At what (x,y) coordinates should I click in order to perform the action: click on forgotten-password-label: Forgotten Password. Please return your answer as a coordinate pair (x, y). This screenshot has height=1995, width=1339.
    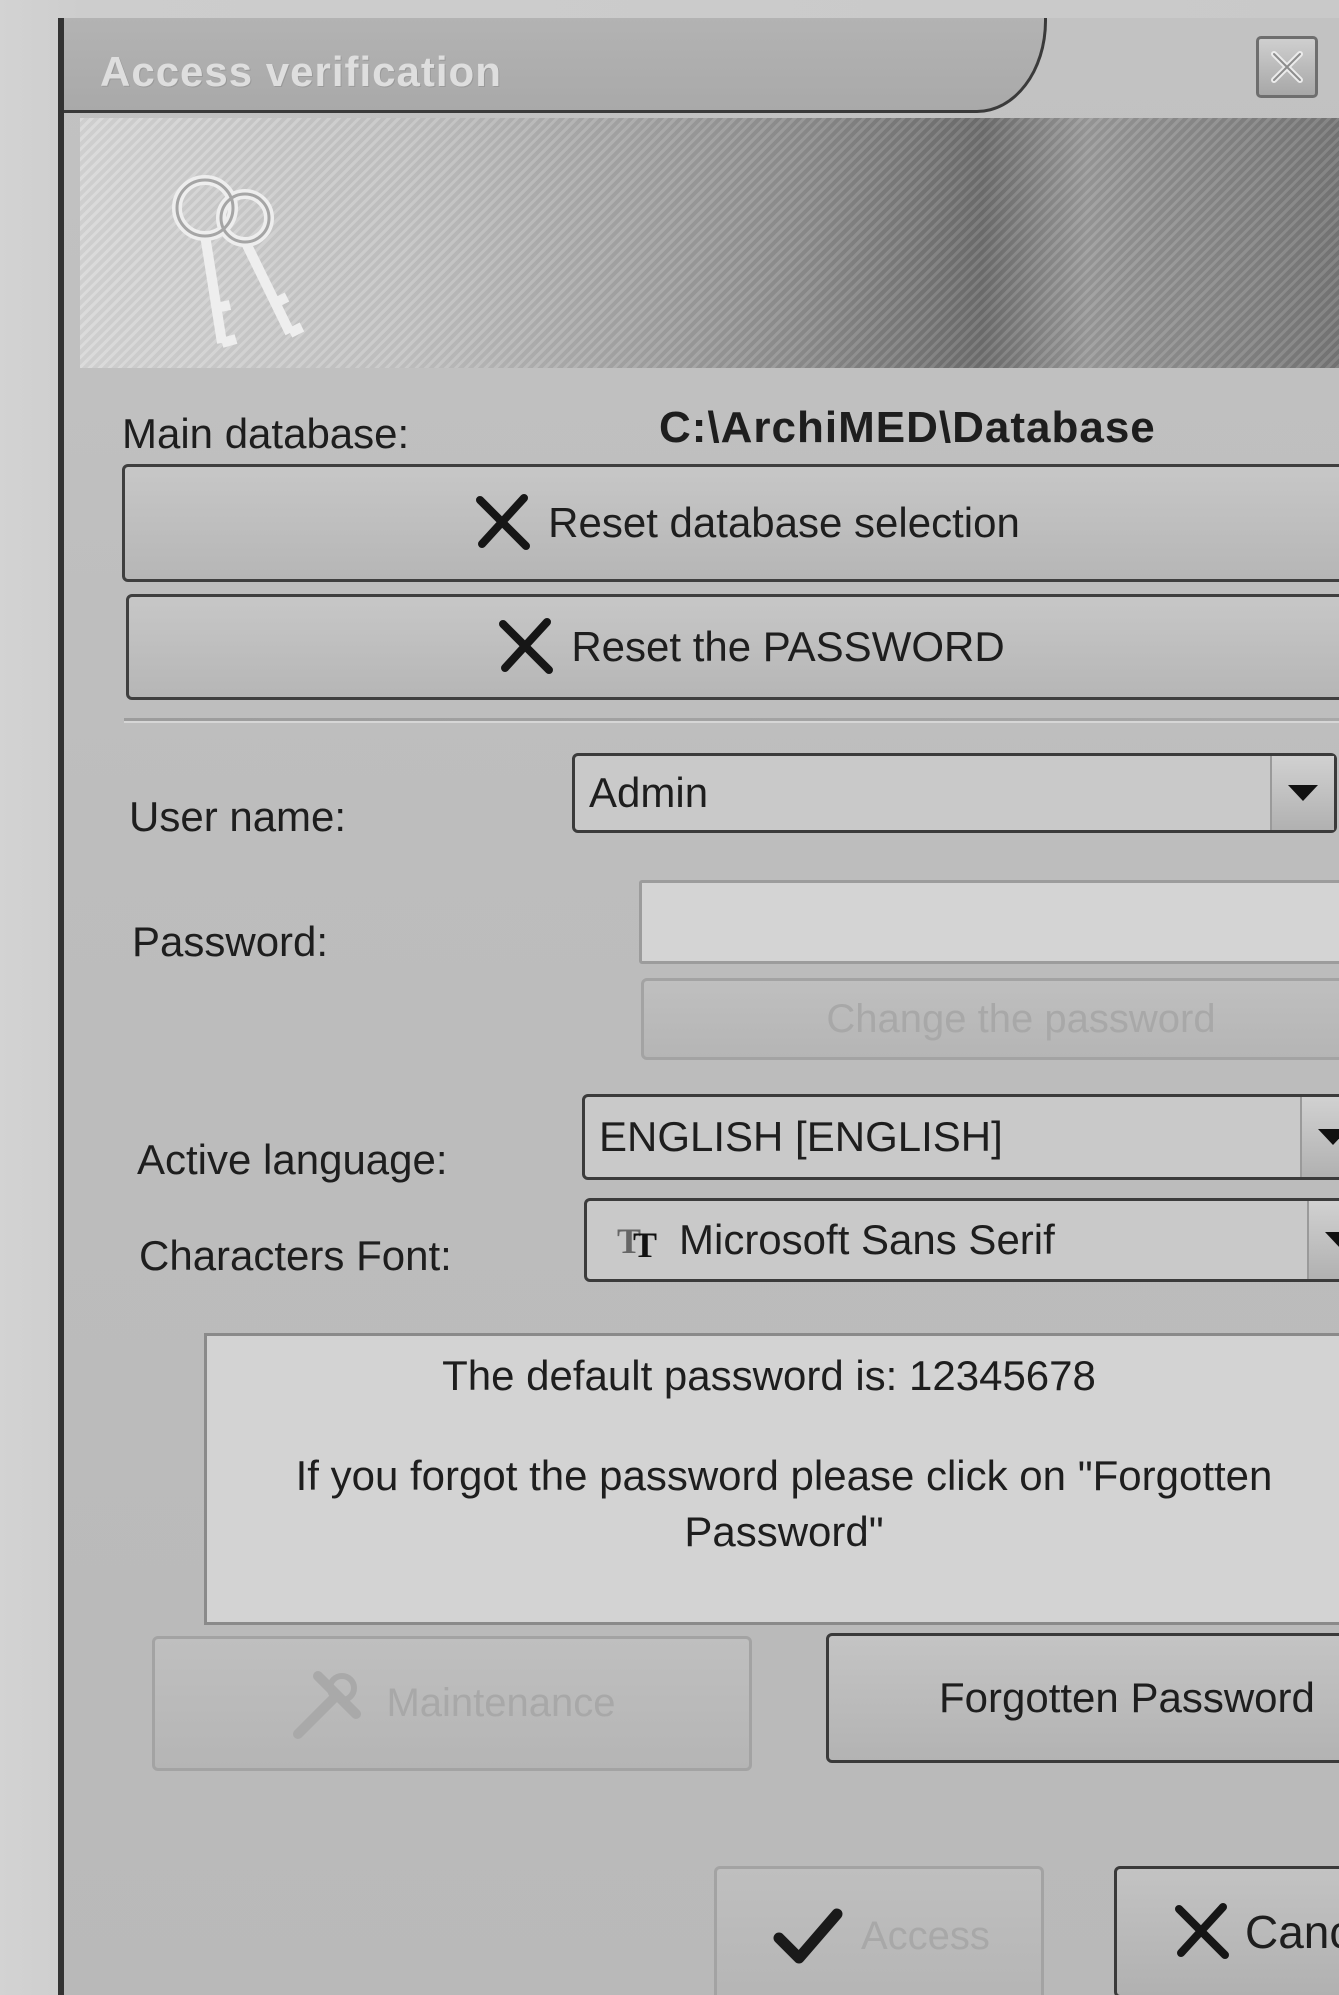
    Looking at the image, I should click on (1127, 1697).